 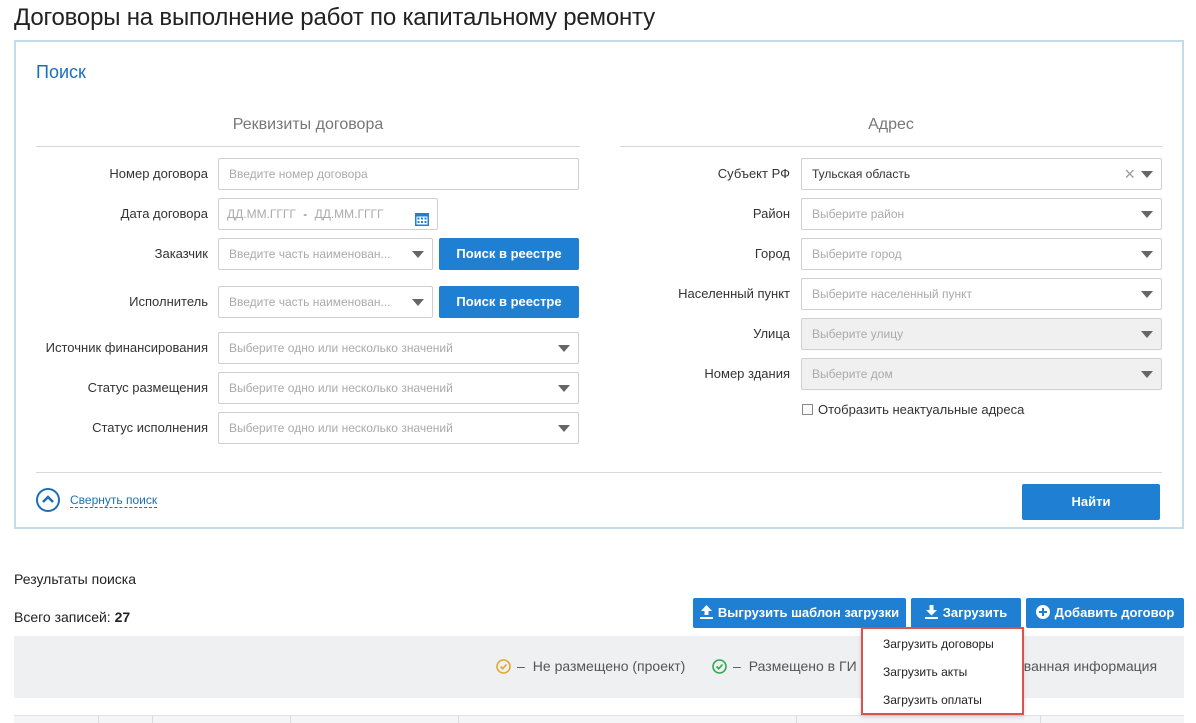 I want to click on find-button: Найти, so click(x=1091, y=502).